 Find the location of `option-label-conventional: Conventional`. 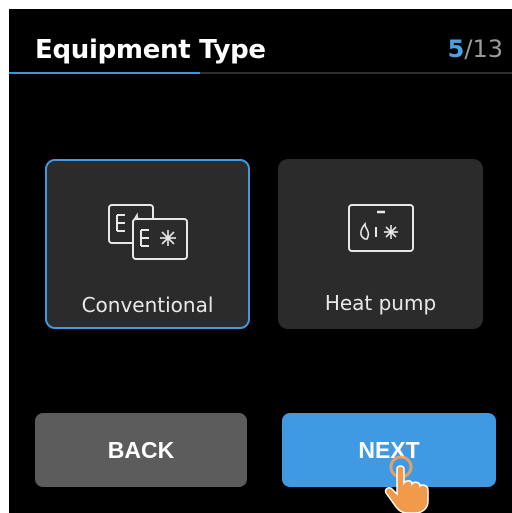

option-label-conventional: Conventional is located at coordinates (147, 305).